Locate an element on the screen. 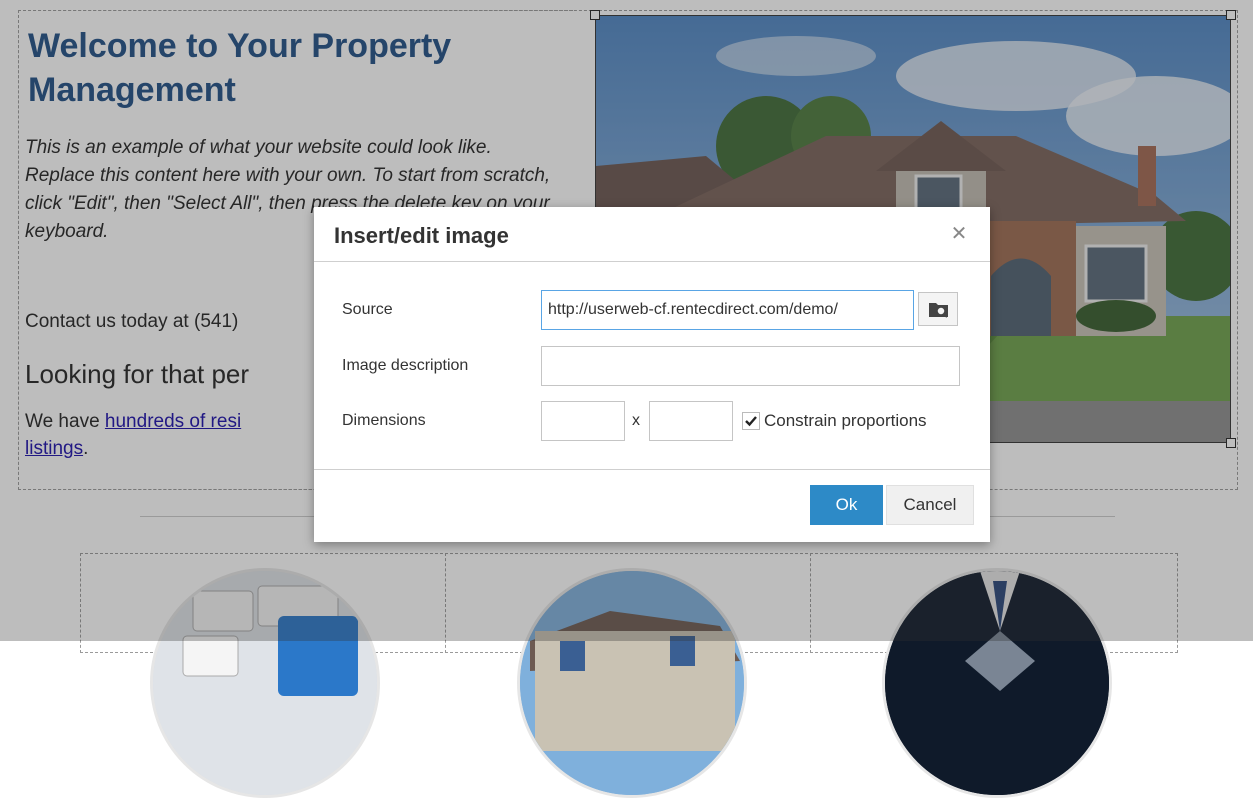 Image resolution: width=1253 pixels, height=798 pixels. constrain-label: Constrain proportions is located at coordinates (845, 420).